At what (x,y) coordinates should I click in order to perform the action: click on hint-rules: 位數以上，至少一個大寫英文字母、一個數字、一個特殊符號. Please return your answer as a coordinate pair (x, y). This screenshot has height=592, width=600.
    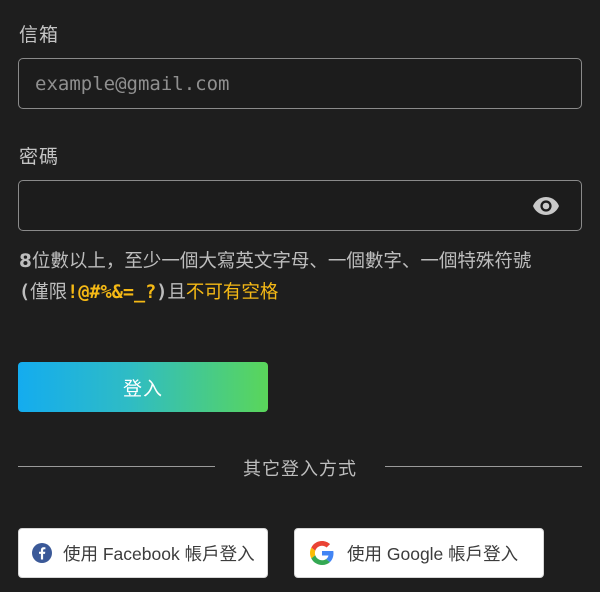
    Looking at the image, I should click on (281, 261).